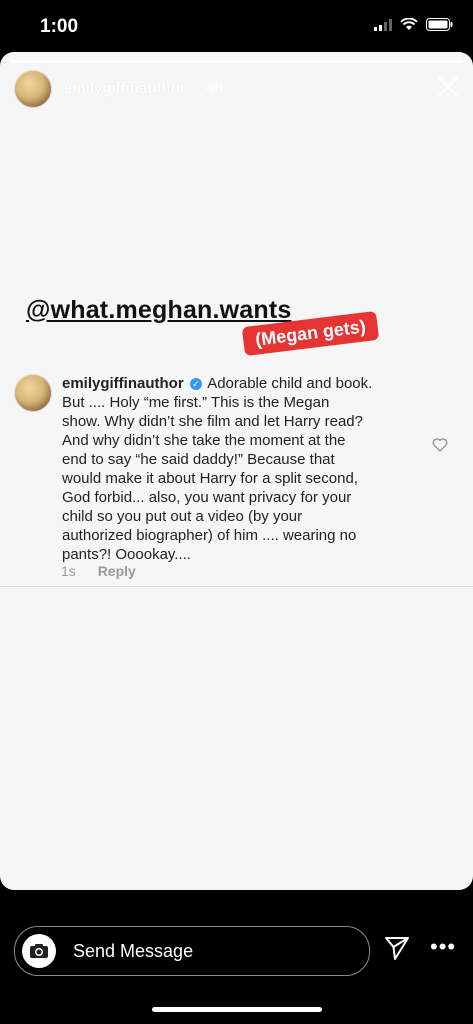 The image size is (473, 1024). I want to click on message-input: Send Message, so click(192, 951).